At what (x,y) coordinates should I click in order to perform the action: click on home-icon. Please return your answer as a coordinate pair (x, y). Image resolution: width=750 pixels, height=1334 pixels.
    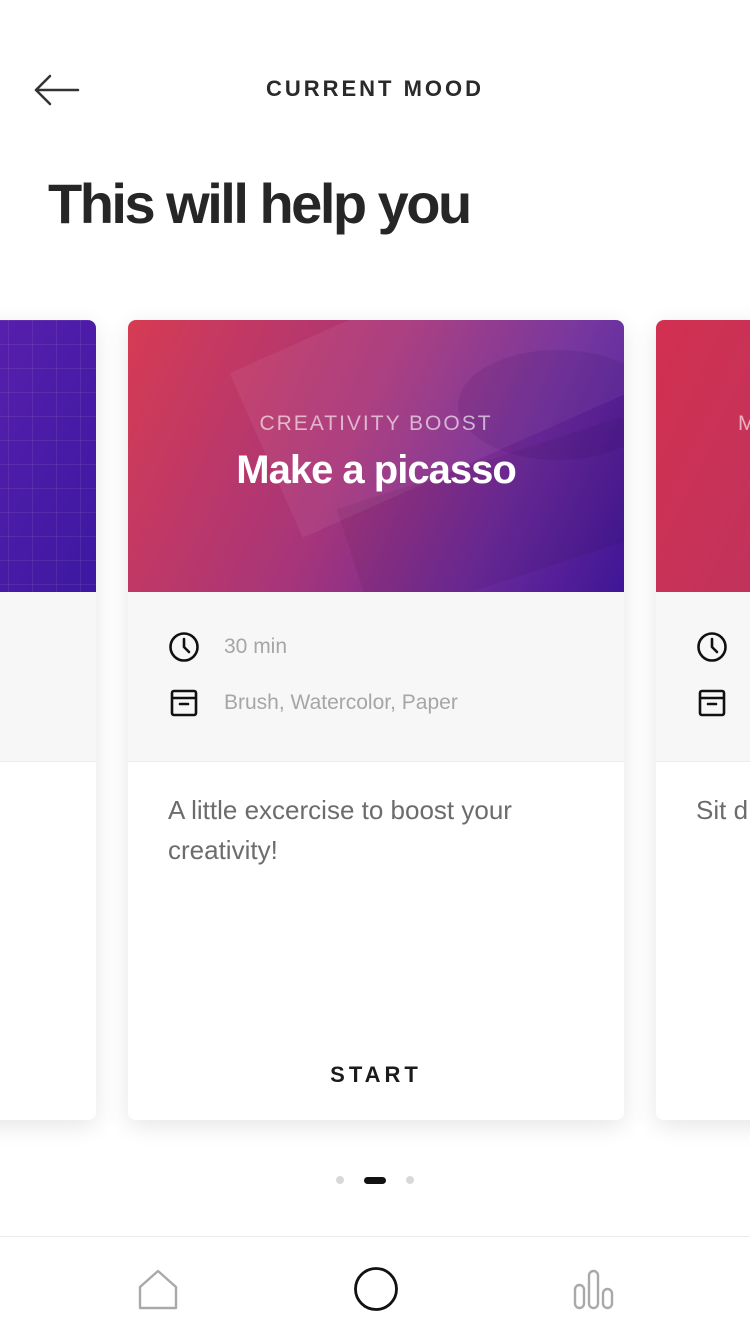
    Looking at the image, I should click on (158, 1289).